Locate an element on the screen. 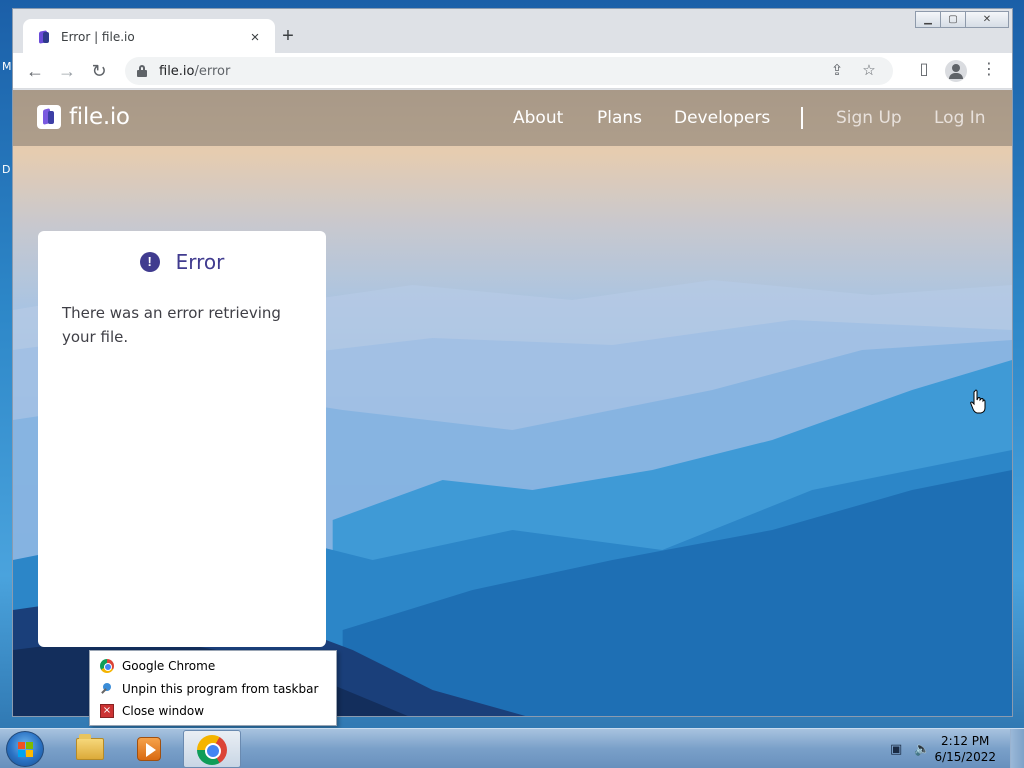  taskbar: ▣ 🔈 2:12 PM 6/15/2022 is located at coordinates (512, 748).